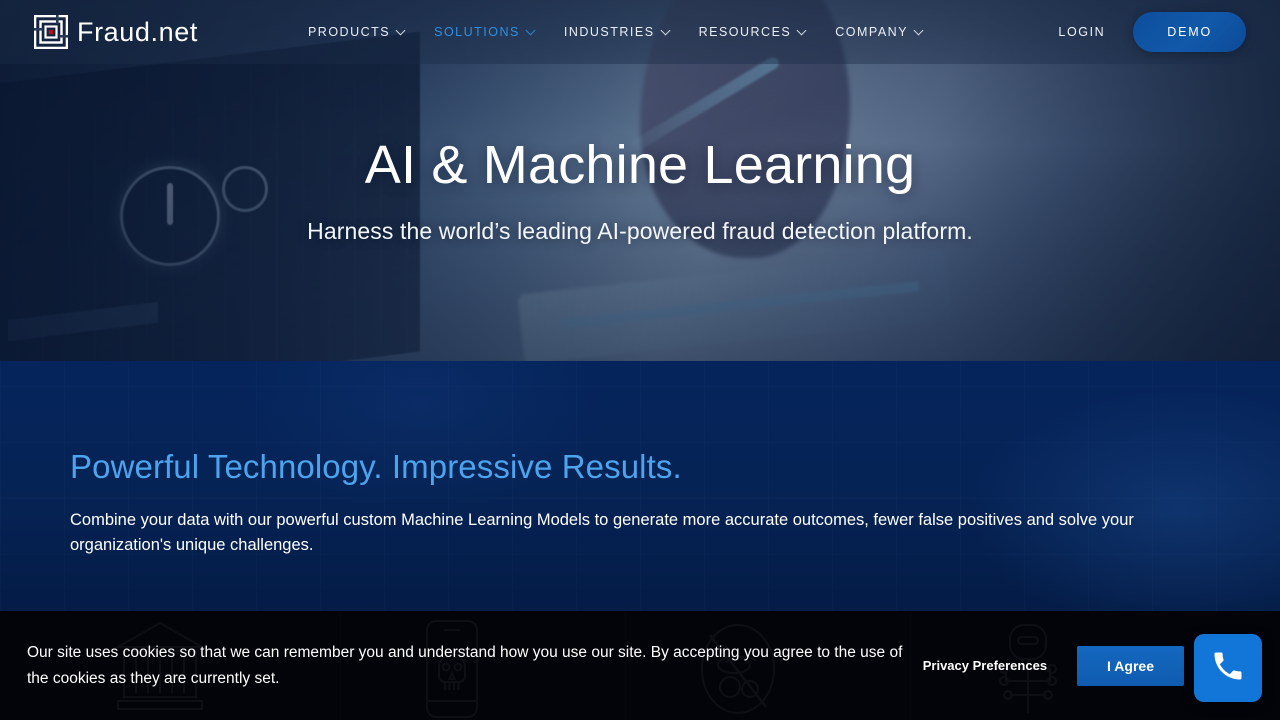 The height and width of the screenshot is (720, 1280). What do you see at coordinates (1189, 32) in the screenshot?
I see `demo-button: DEMO` at bounding box center [1189, 32].